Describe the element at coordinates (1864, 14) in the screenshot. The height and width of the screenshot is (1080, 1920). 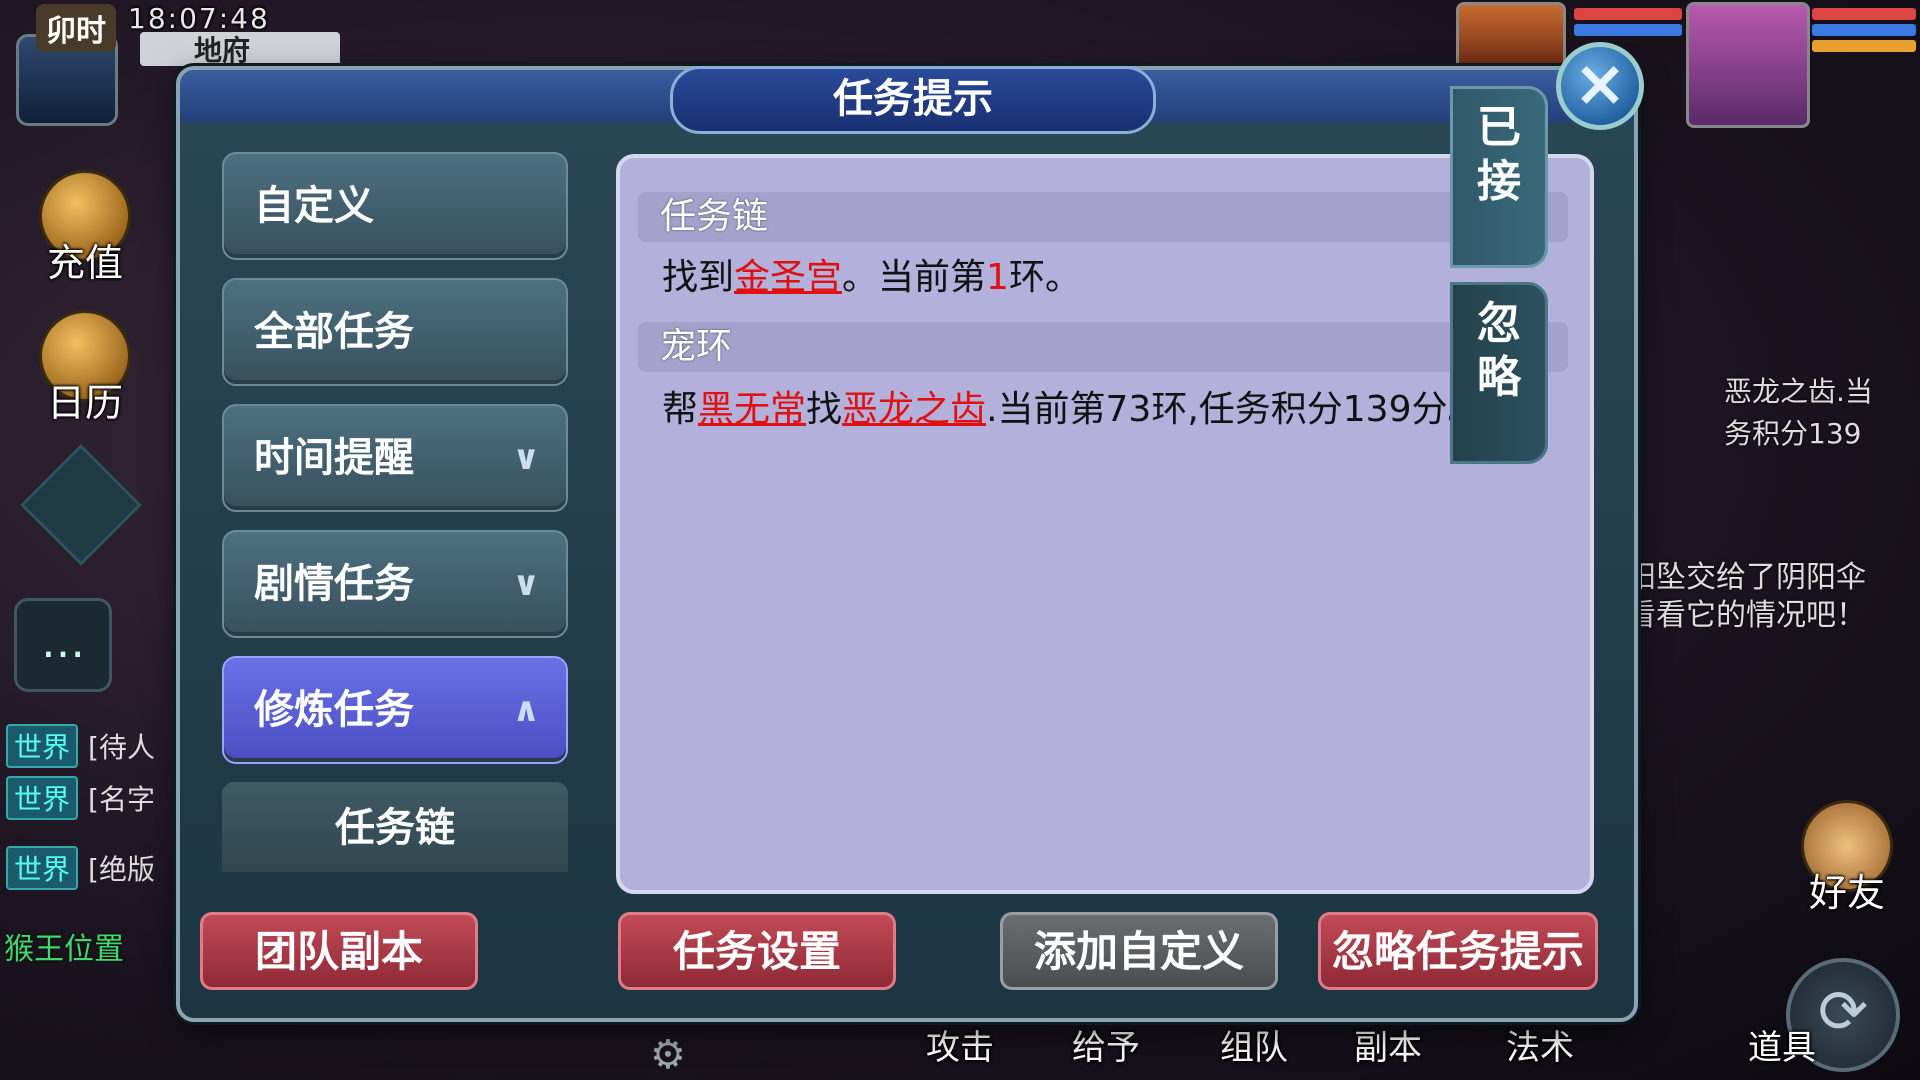
I see `player-hp-bar` at that location.